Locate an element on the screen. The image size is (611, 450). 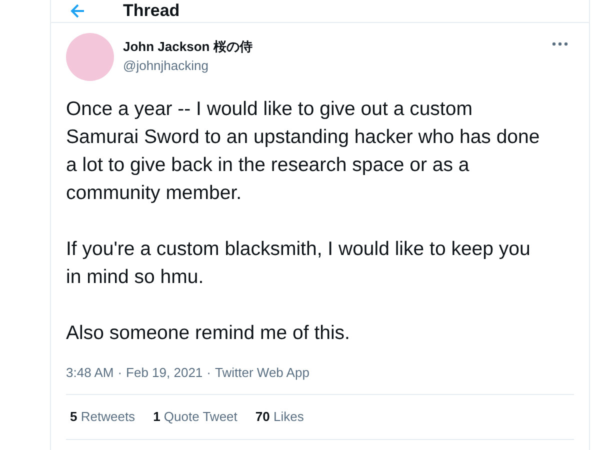
page-title: Thread is located at coordinates (151, 11).